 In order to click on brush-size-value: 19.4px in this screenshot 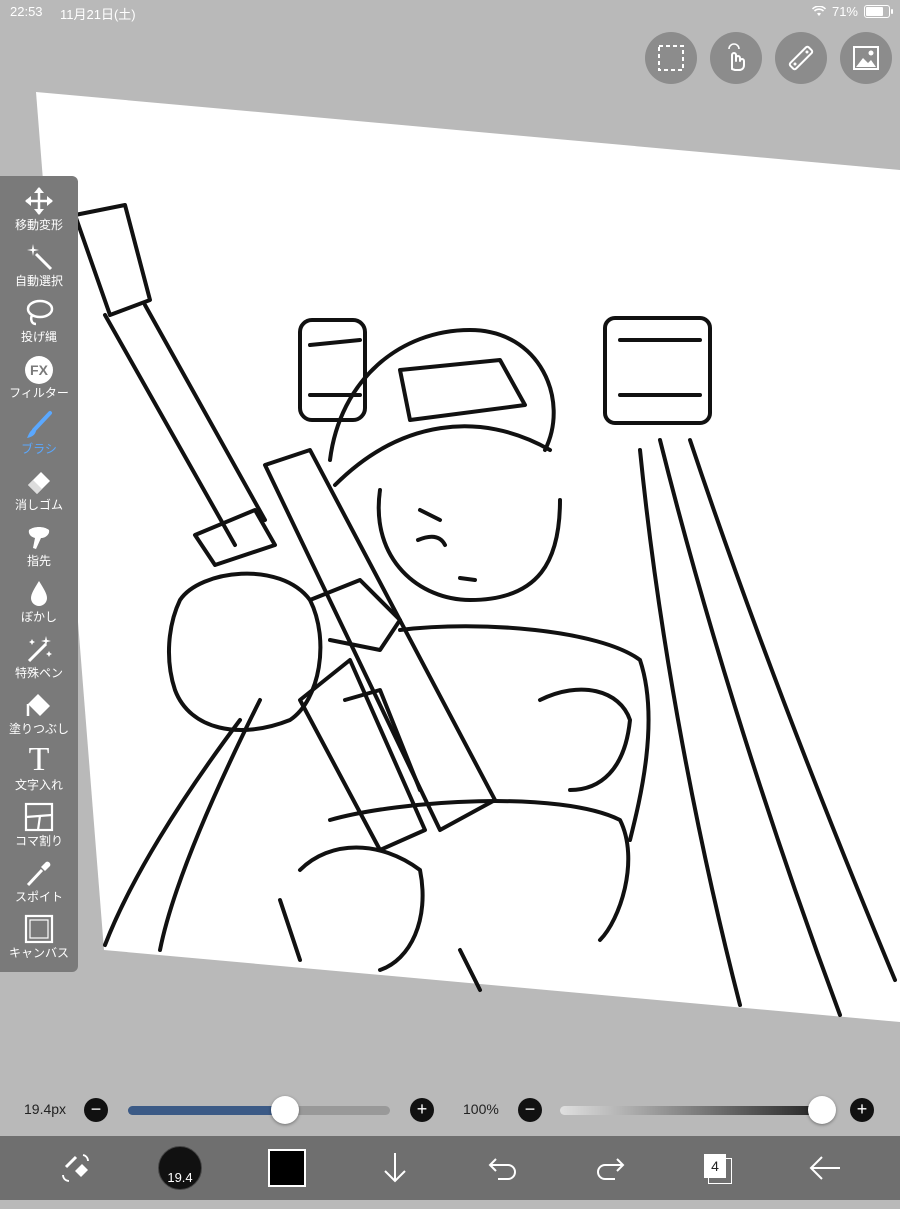, I will do `click(45, 1109)`.